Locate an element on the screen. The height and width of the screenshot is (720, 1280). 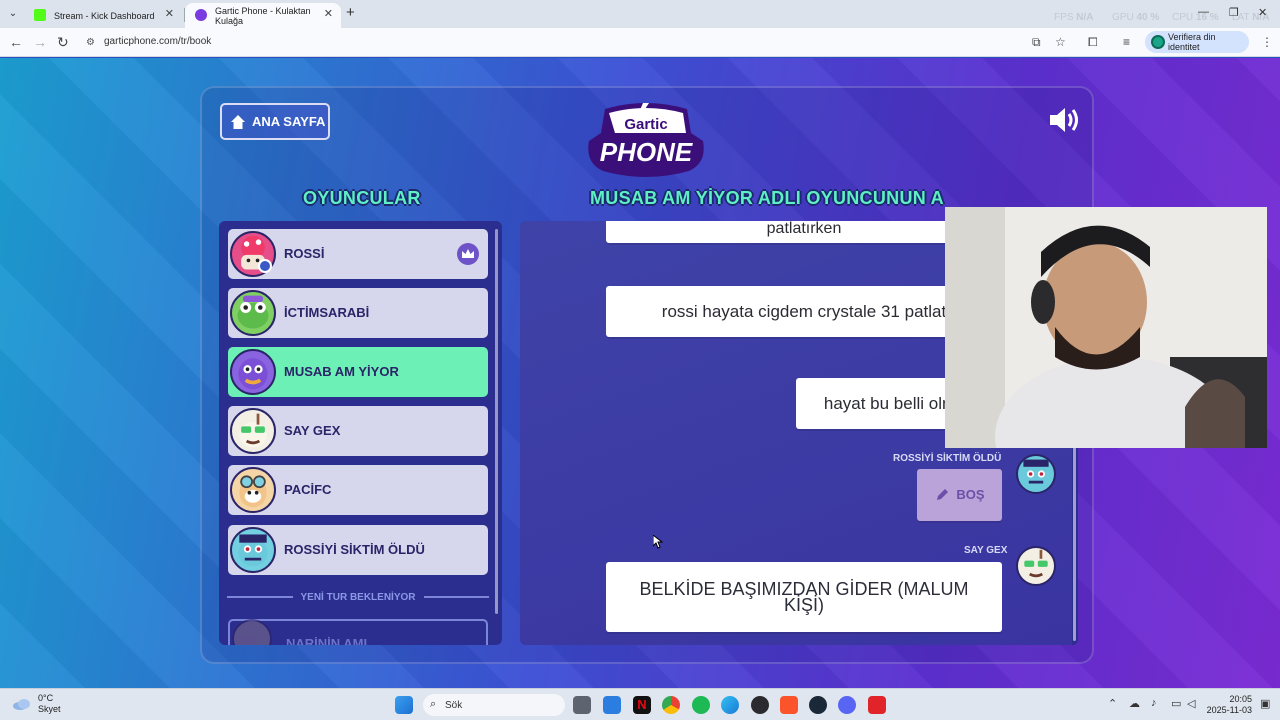
crown-icon is located at coordinates (468, 254).